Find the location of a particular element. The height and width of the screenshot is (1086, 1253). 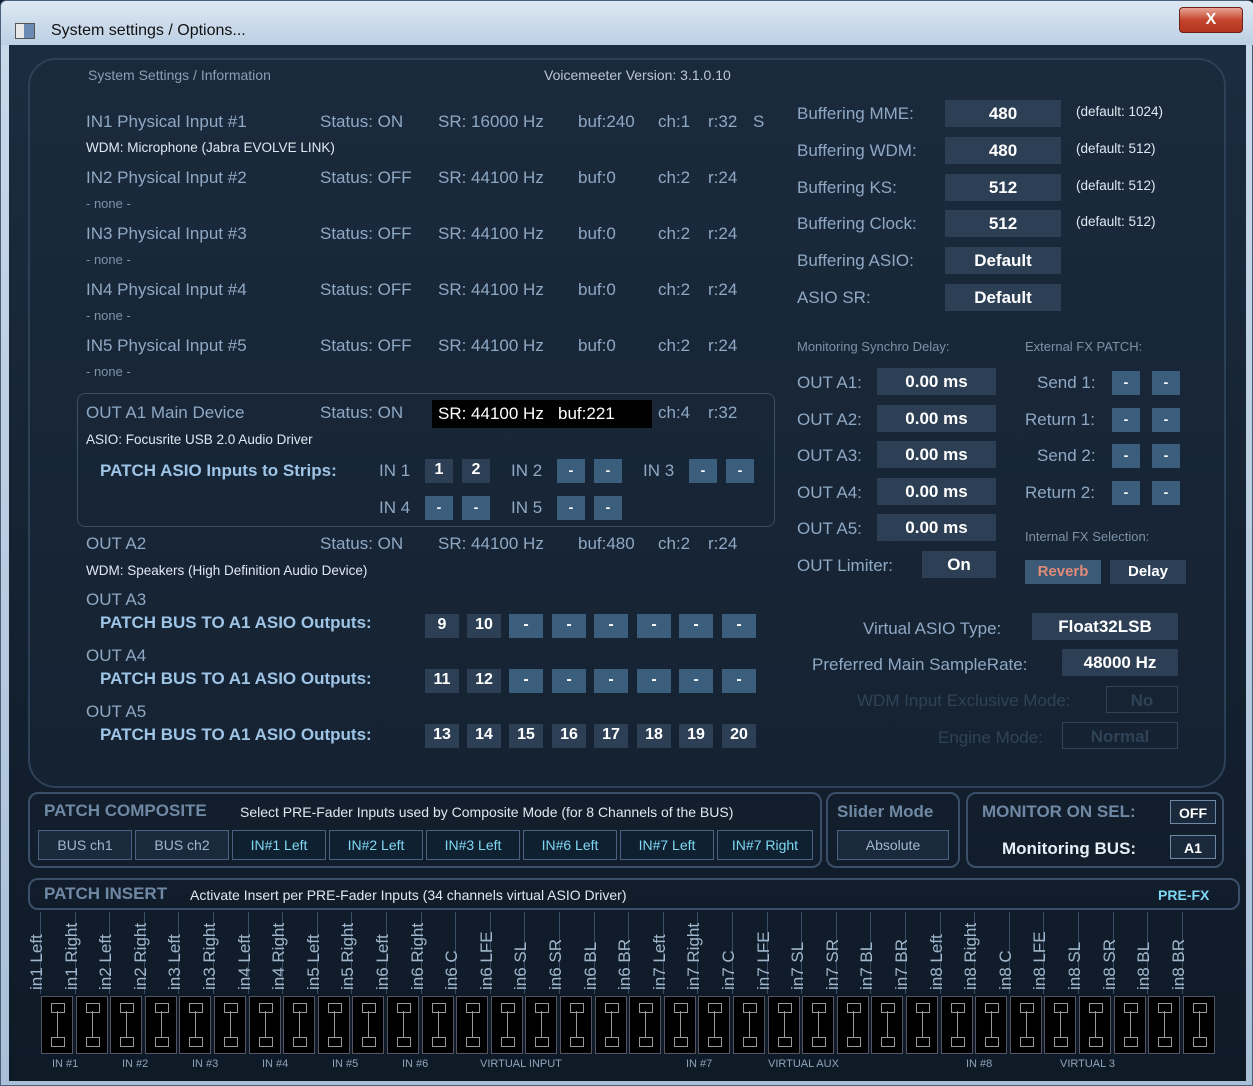

composite-button-4: IN#2 Left is located at coordinates (376, 845).